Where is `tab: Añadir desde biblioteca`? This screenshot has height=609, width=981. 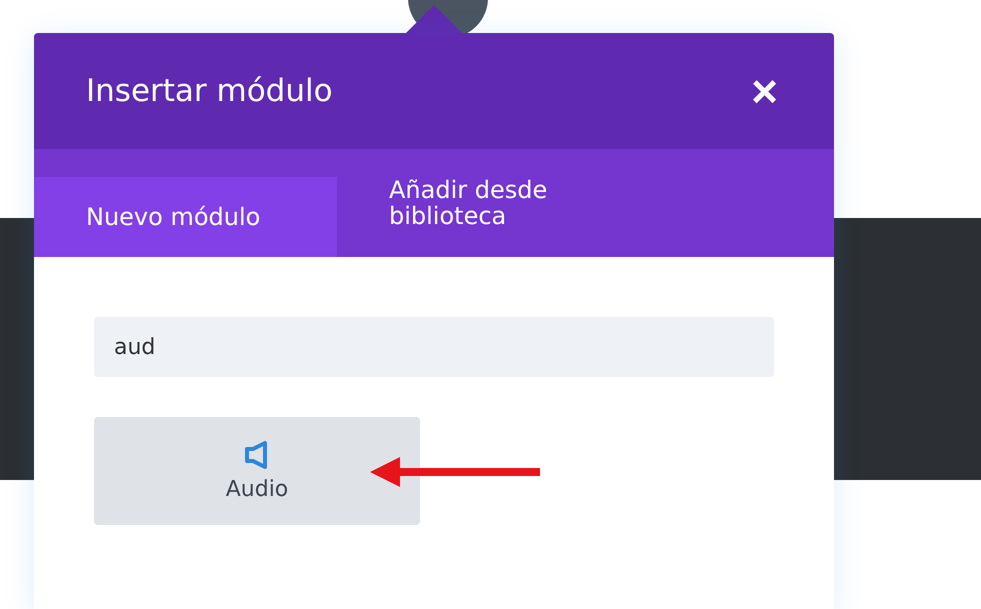
tab: Añadir desde biblioteca is located at coordinates (488, 203).